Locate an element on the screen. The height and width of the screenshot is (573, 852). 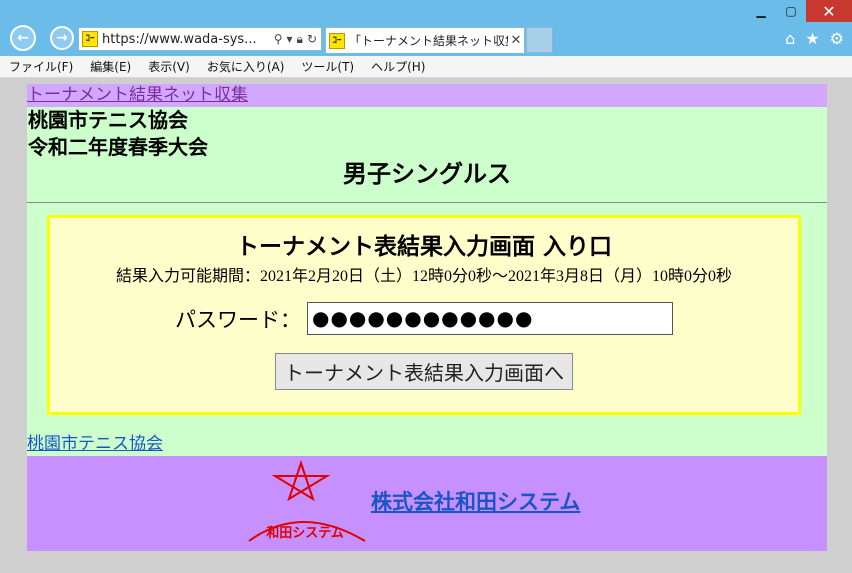
new-tab-button is located at coordinates (539, 40).